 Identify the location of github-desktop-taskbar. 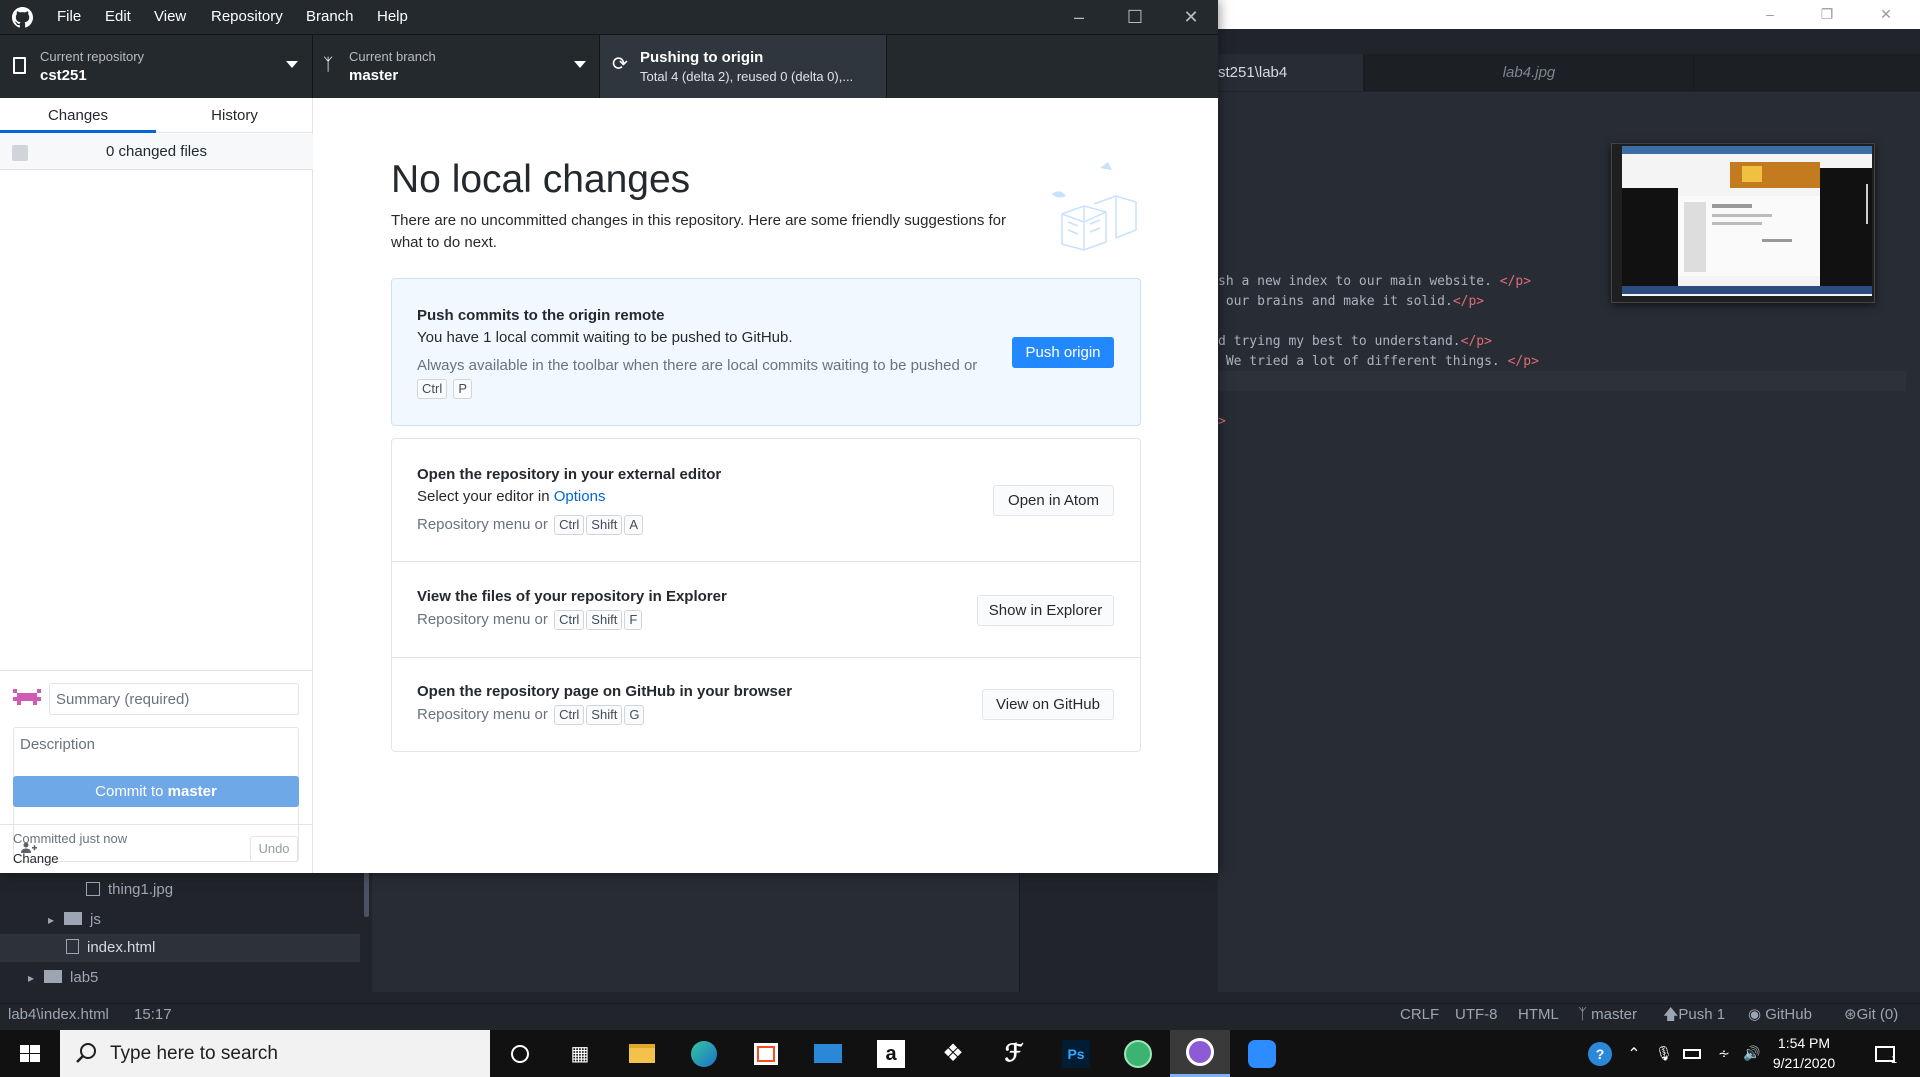
(1200, 1053).